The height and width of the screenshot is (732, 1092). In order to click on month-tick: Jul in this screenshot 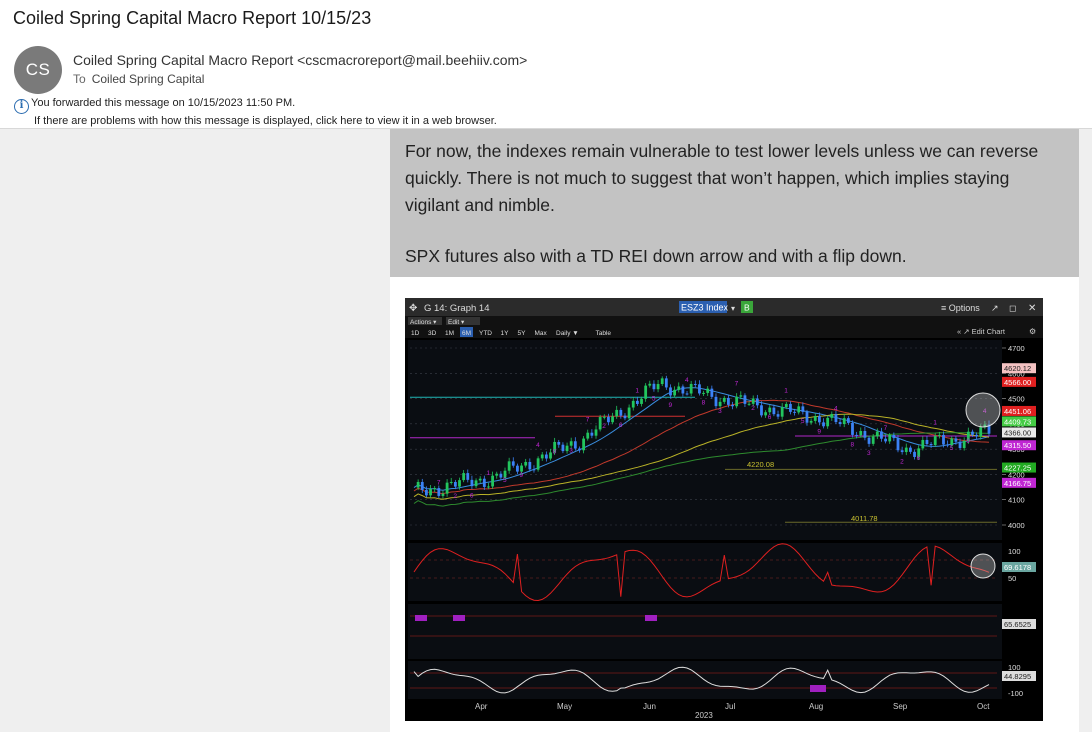, I will do `click(730, 706)`.